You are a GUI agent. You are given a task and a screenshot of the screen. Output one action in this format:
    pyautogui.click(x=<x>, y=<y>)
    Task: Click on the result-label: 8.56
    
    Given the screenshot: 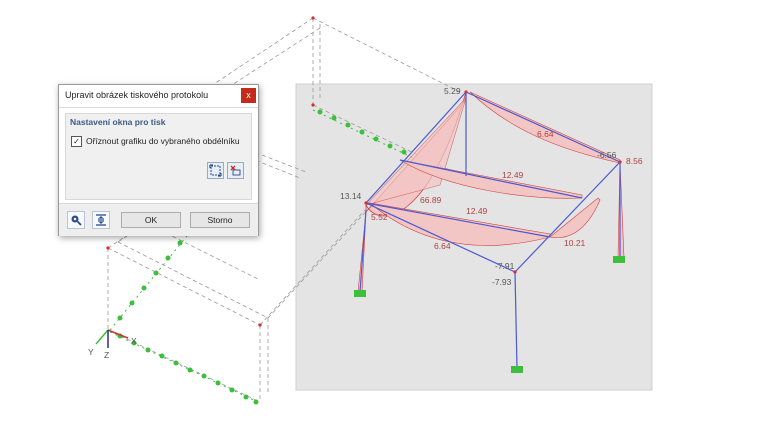 What is the action you would take?
    pyautogui.click(x=634, y=161)
    